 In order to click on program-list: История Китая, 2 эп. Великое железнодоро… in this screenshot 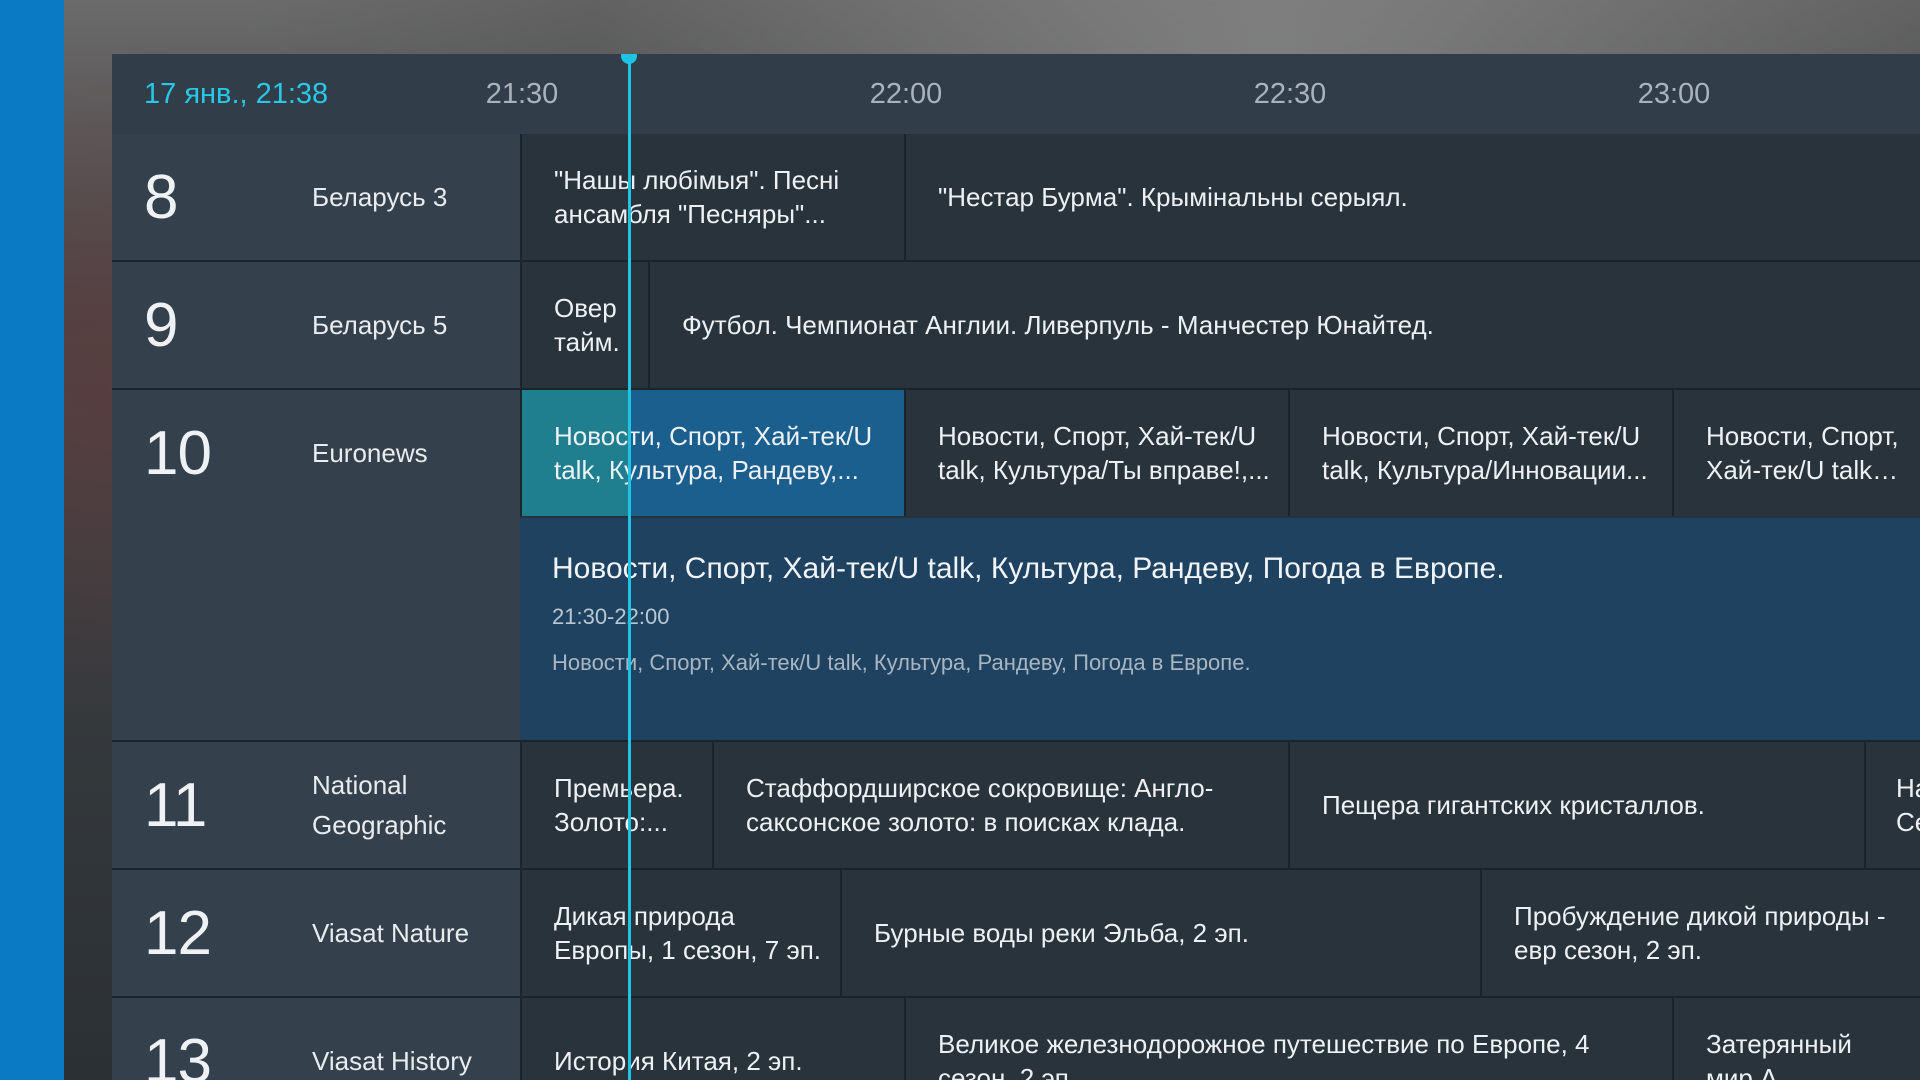, I will do `click(1220, 1039)`.